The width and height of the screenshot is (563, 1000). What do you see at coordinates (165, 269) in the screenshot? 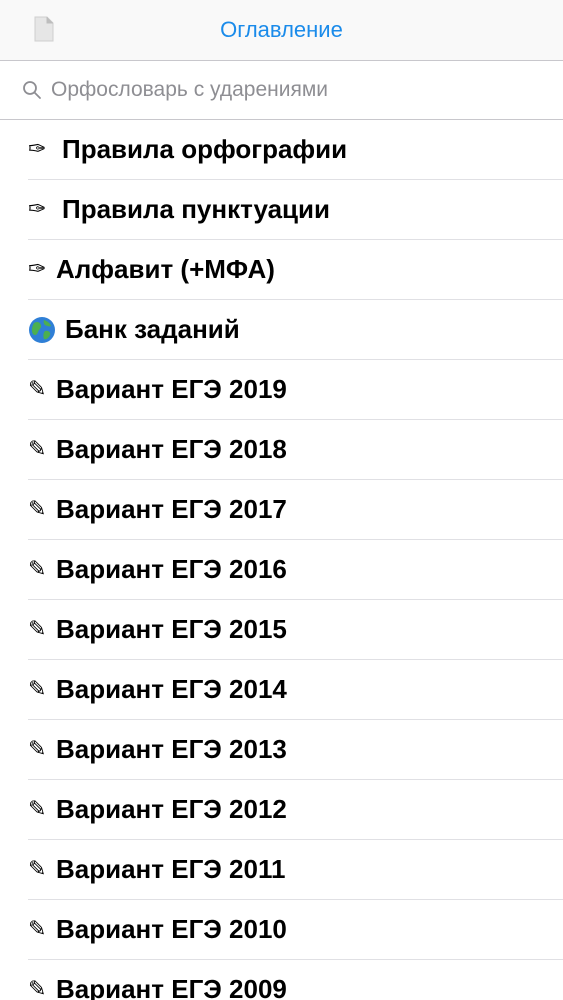
I see `toc-item-label: Алфавит (+МФА)` at bounding box center [165, 269].